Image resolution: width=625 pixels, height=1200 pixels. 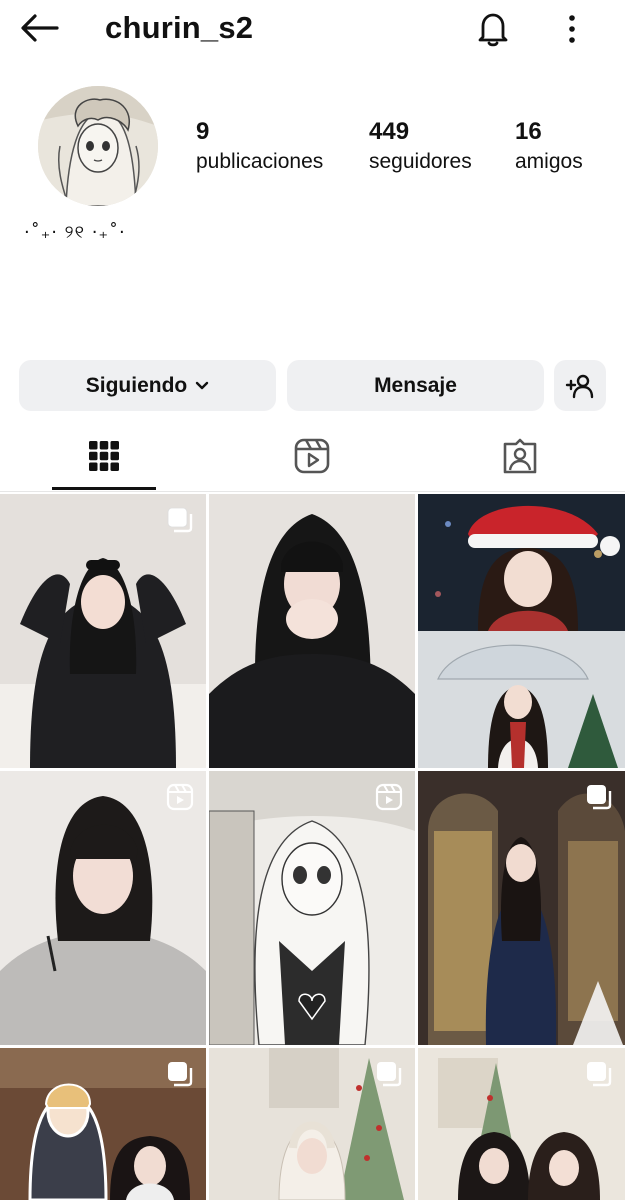 What do you see at coordinates (259, 147) in the screenshot?
I see `stat-posts: 9 publicaciones` at bounding box center [259, 147].